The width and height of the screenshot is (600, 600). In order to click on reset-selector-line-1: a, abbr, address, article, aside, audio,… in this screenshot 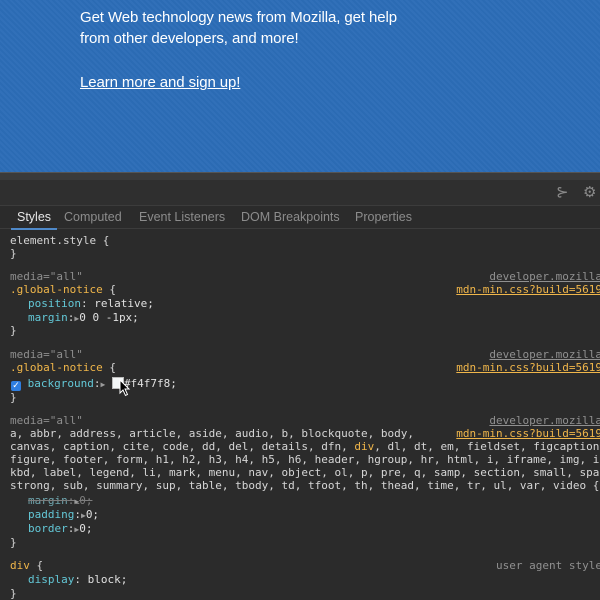, I will do `click(212, 433)`.